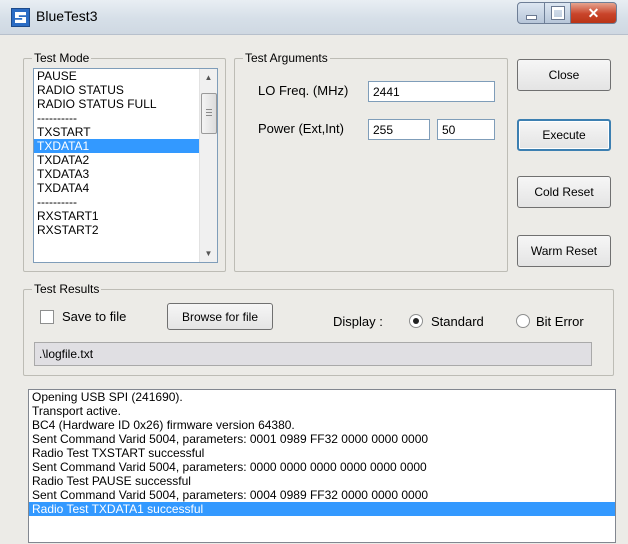 This screenshot has width=628, height=544. Describe the element at coordinates (457, 321) in the screenshot. I see `standard-radio-label: Standard` at that location.